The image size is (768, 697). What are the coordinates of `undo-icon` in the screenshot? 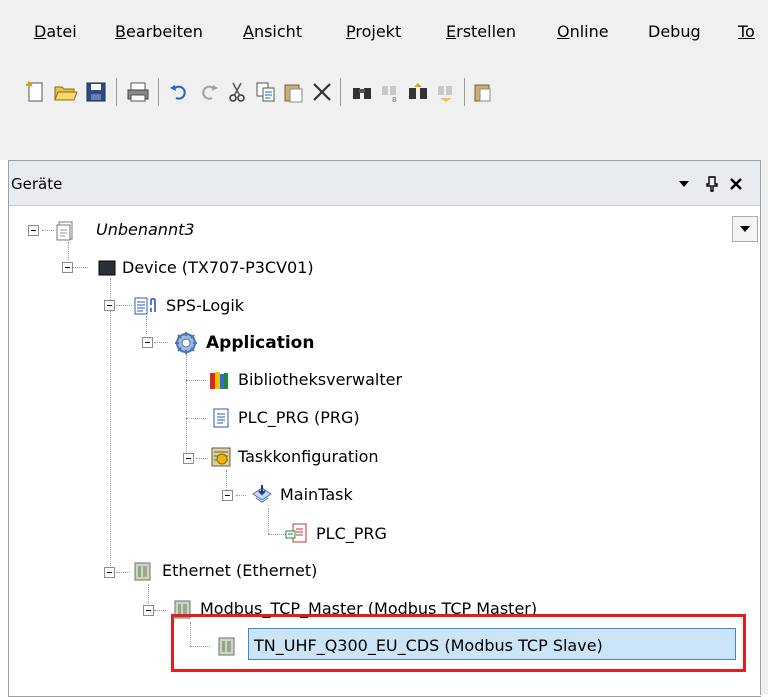 It's located at (180, 92).